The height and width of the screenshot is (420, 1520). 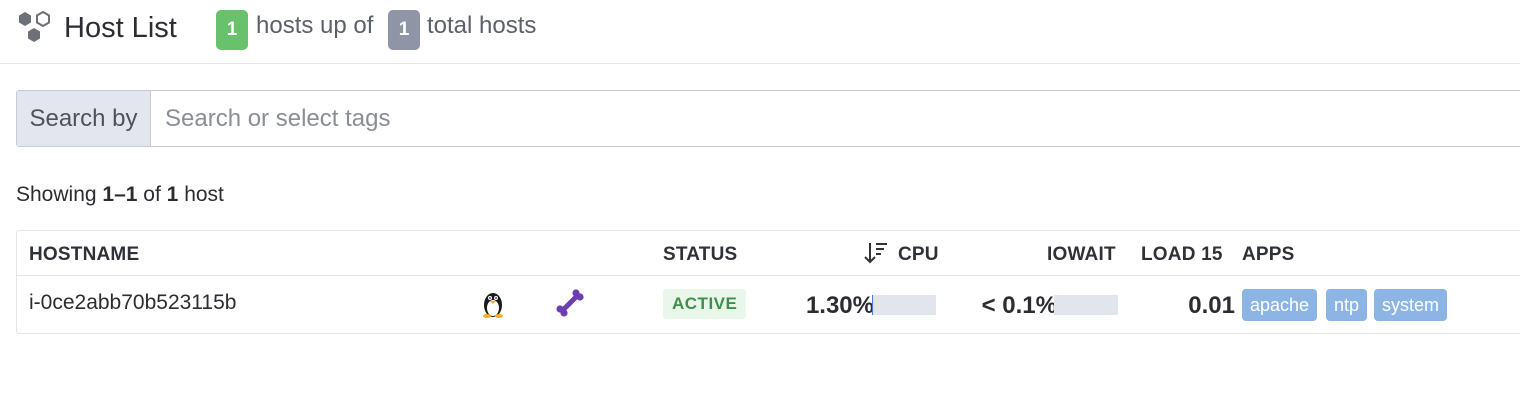 What do you see at coordinates (152, 194) in the screenshot?
I see `results-of: of` at bounding box center [152, 194].